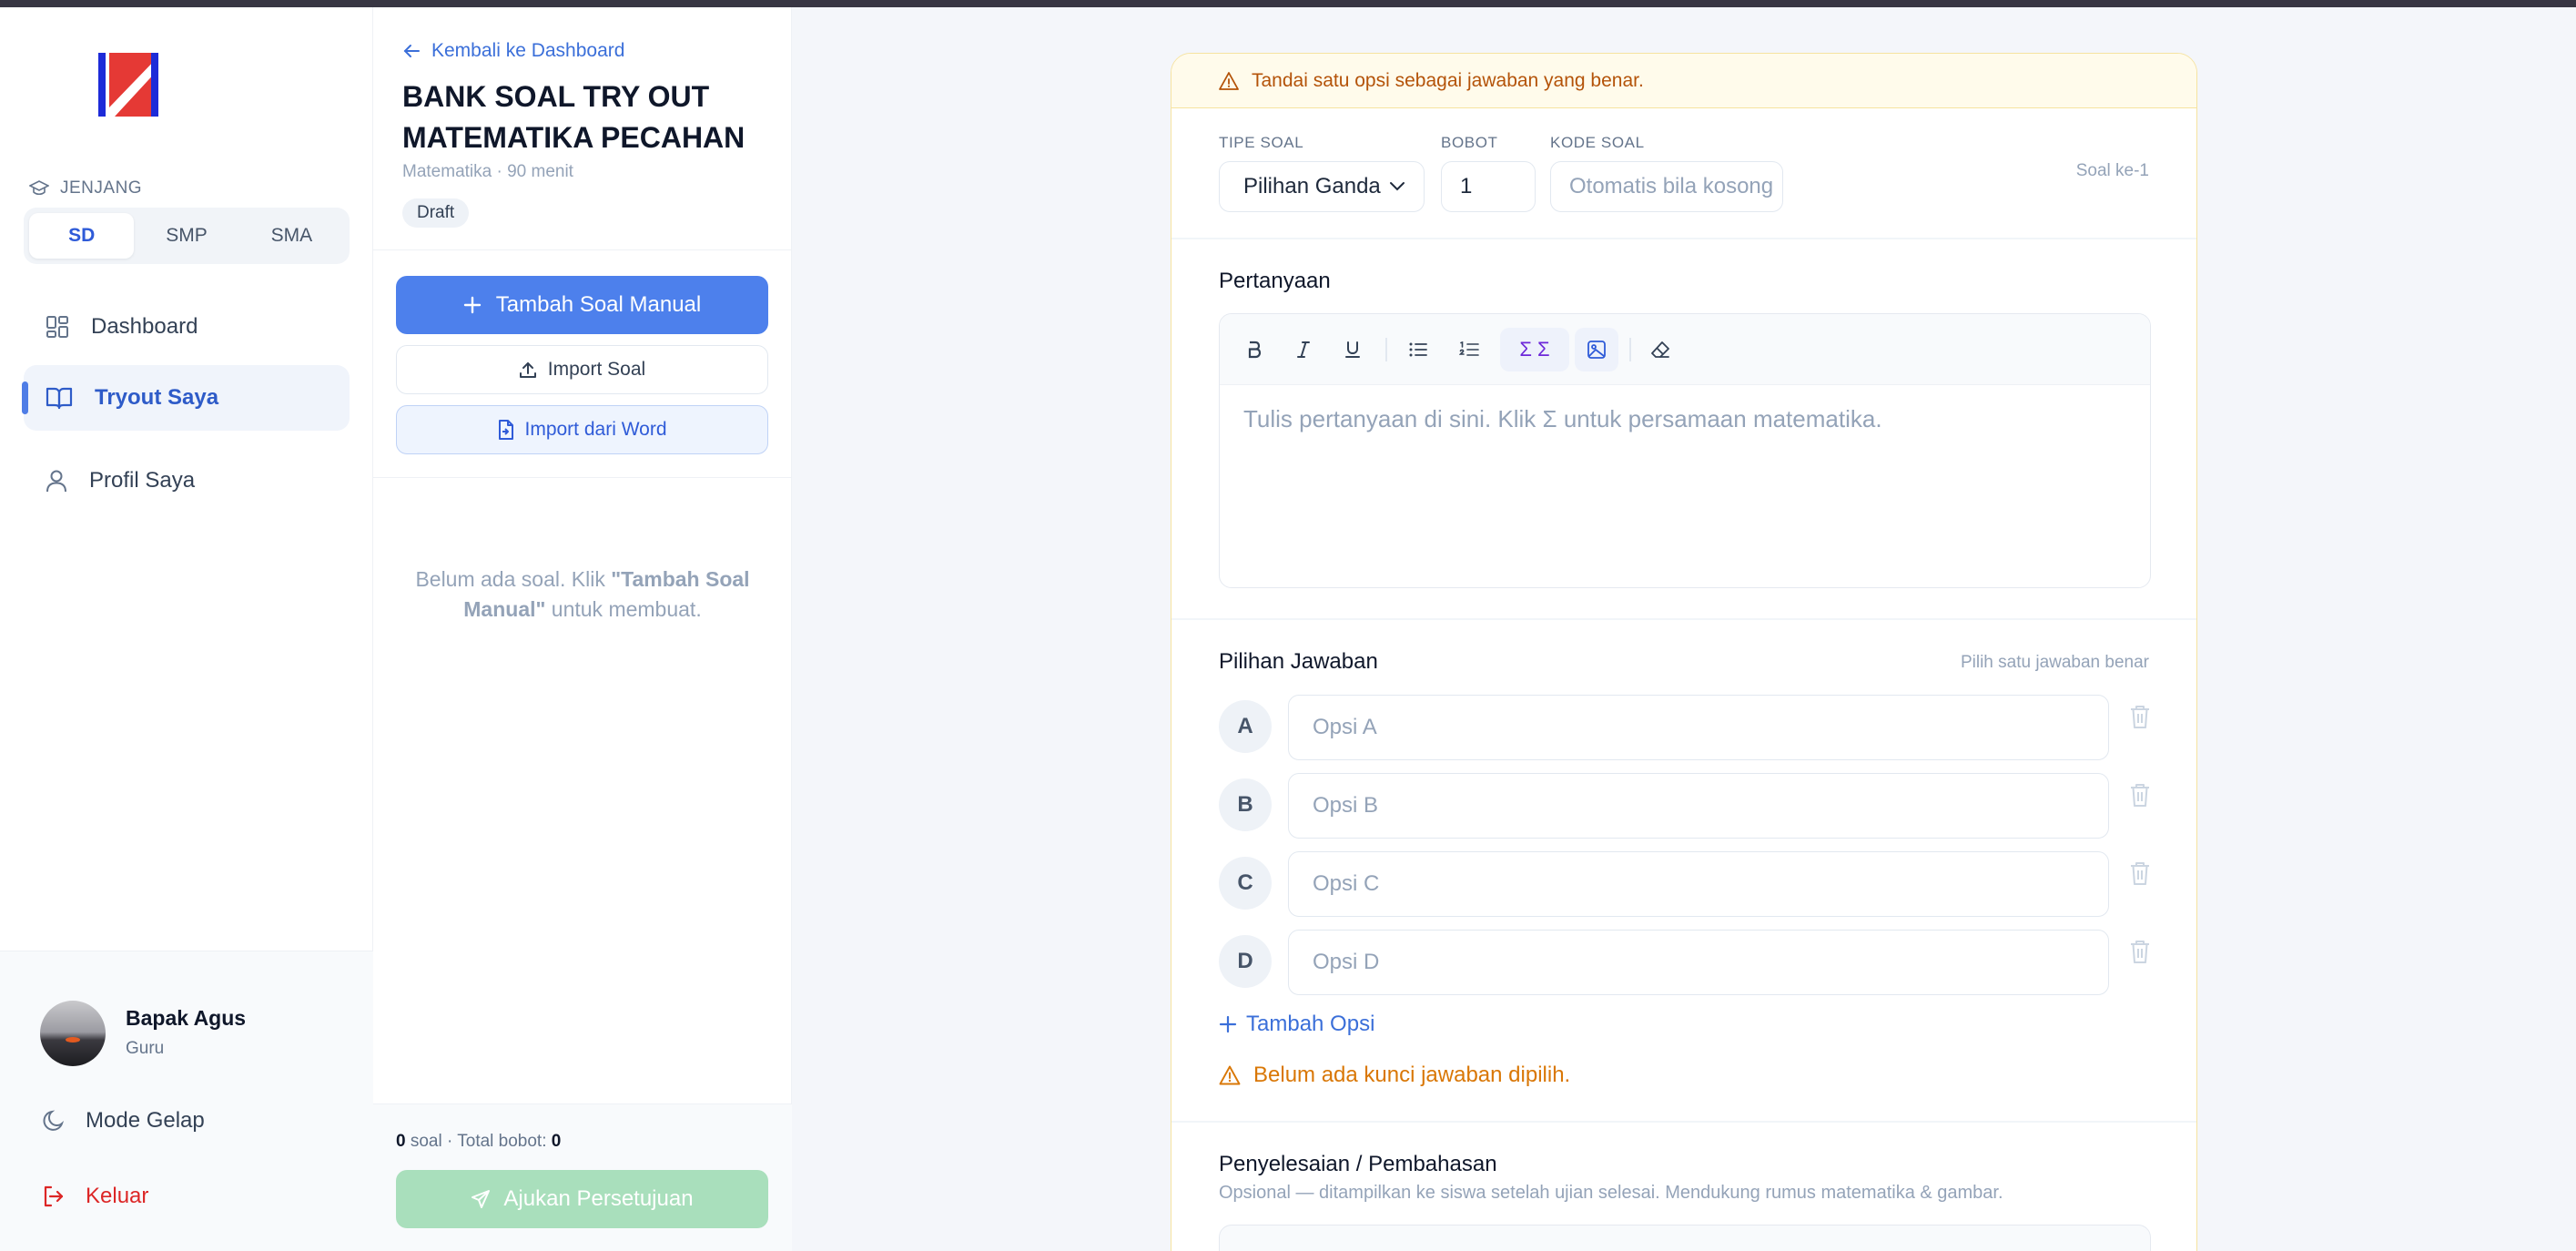 Image resolution: width=2576 pixels, height=1251 pixels. Describe the element at coordinates (556, 1141) in the screenshot. I see `total-weight: 0` at that location.